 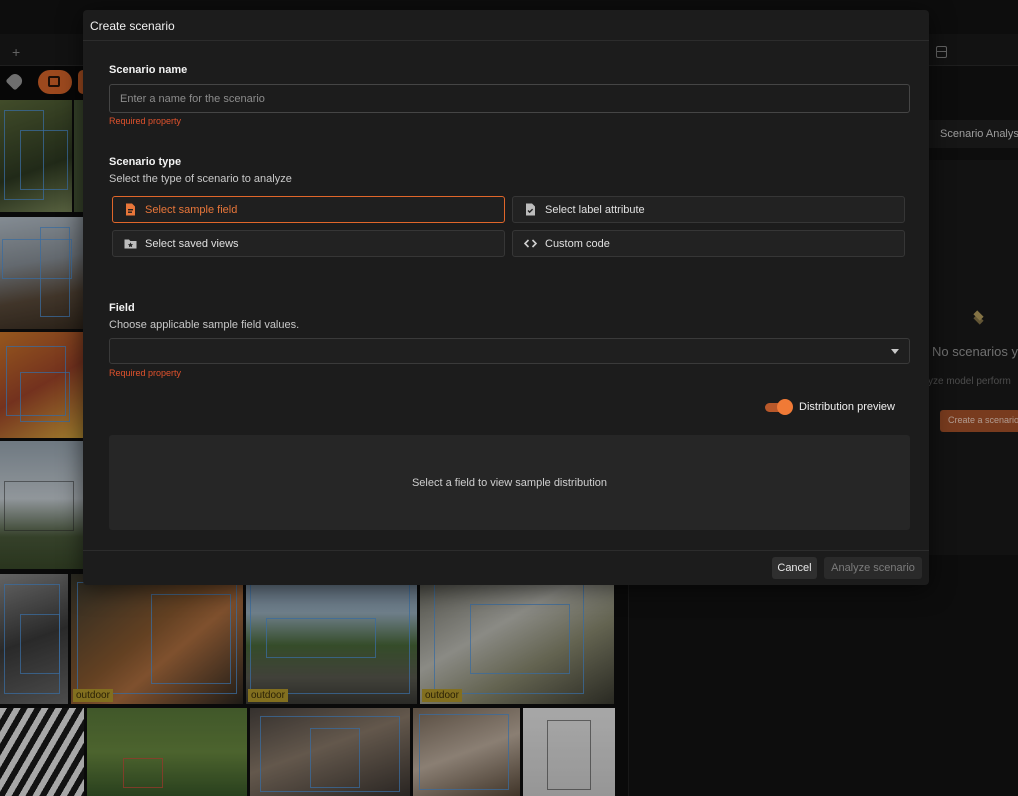 What do you see at coordinates (895, 351) in the screenshot?
I see `caret-down-icon` at bounding box center [895, 351].